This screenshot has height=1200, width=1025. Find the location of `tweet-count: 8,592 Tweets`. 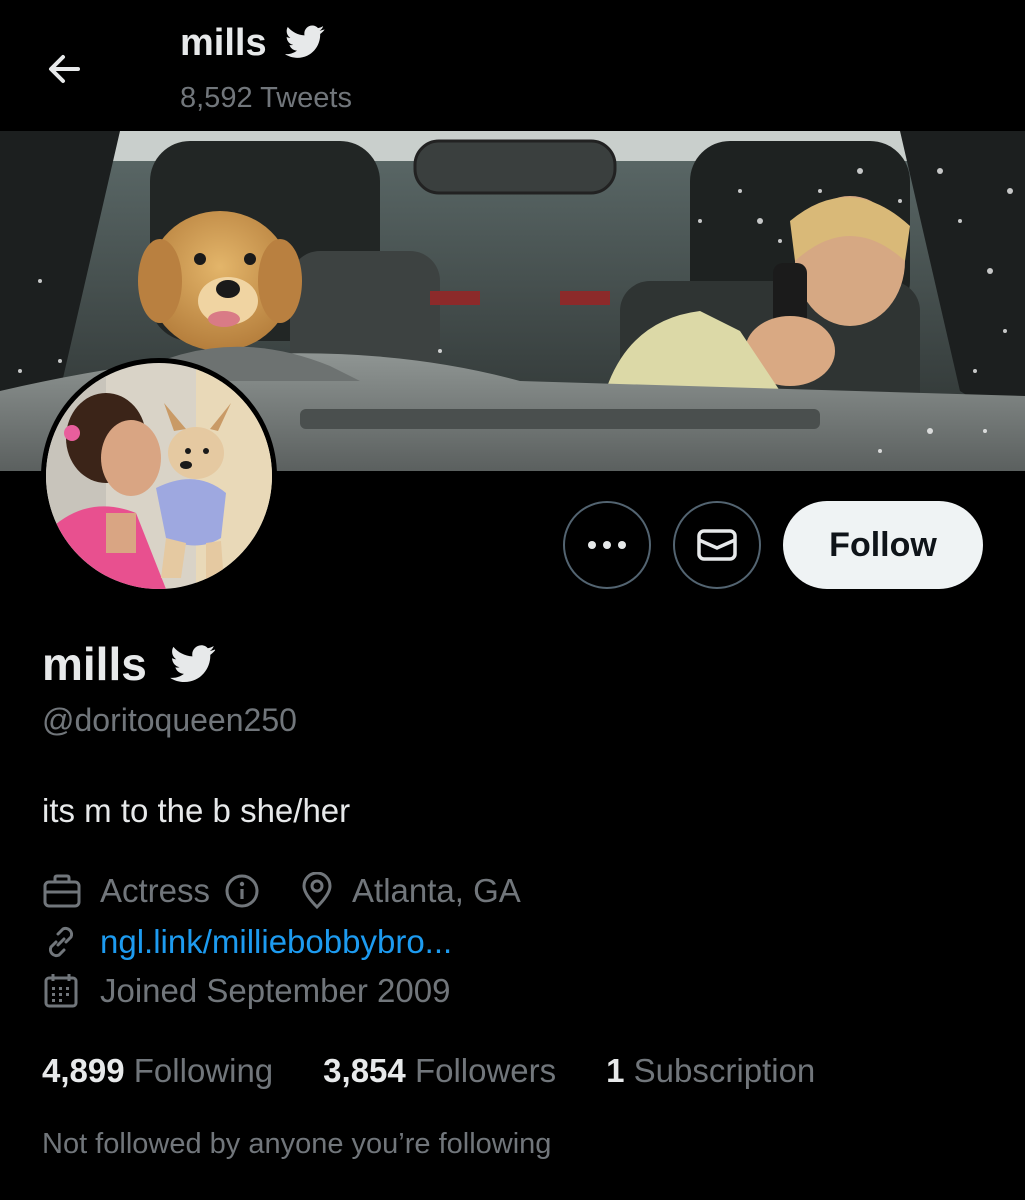

tweet-count: 8,592 Tweets is located at coordinates (266, 98).